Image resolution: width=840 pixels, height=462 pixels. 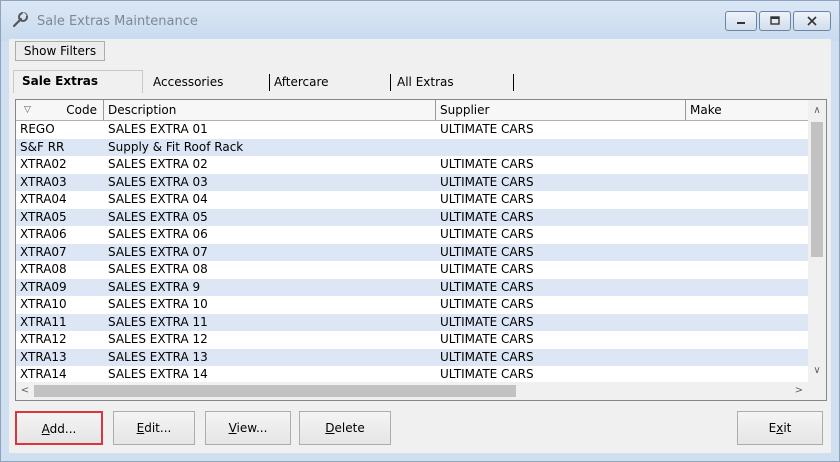 I want to click on table-row: XTRA14 SALES EXTRA 14 ULTIMATE CARS, so click(x=412, y=375).